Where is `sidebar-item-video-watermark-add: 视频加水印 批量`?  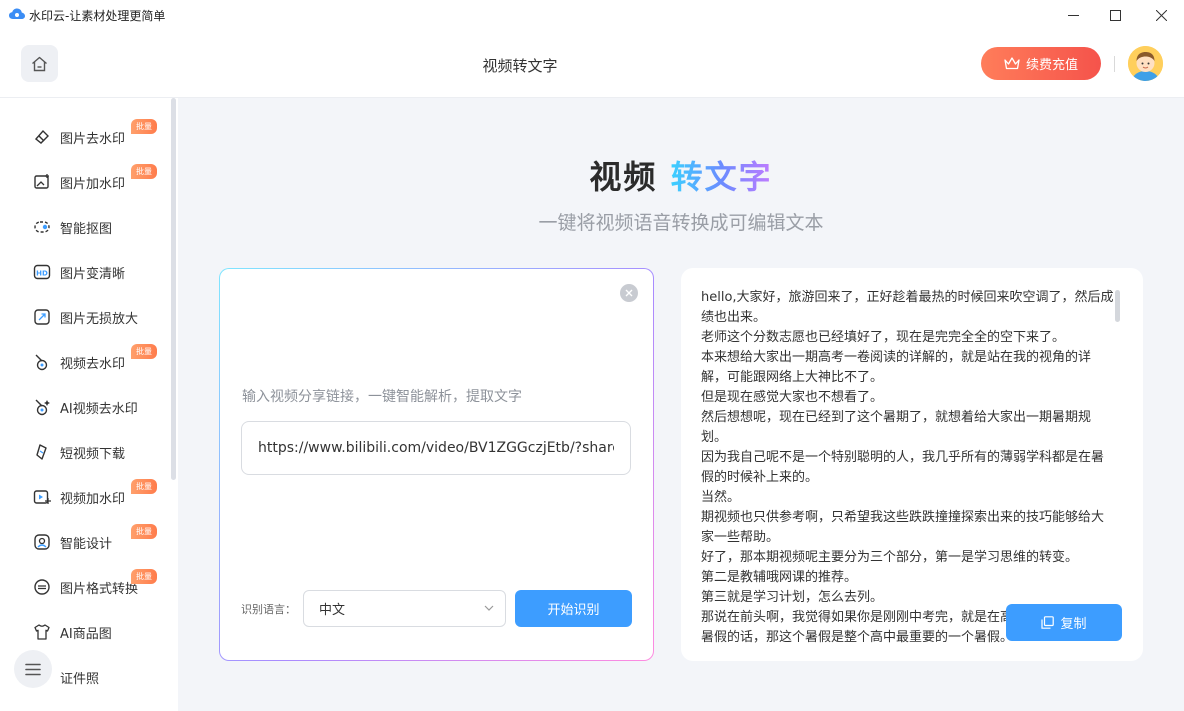 sidebar-item-video-watermark-add: 视频加水印 批量 is located at coordinates (85, 497).